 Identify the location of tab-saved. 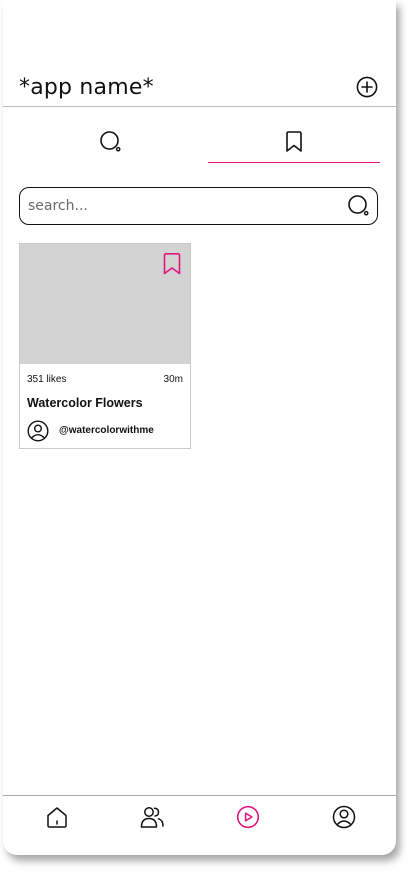
(294, 144).